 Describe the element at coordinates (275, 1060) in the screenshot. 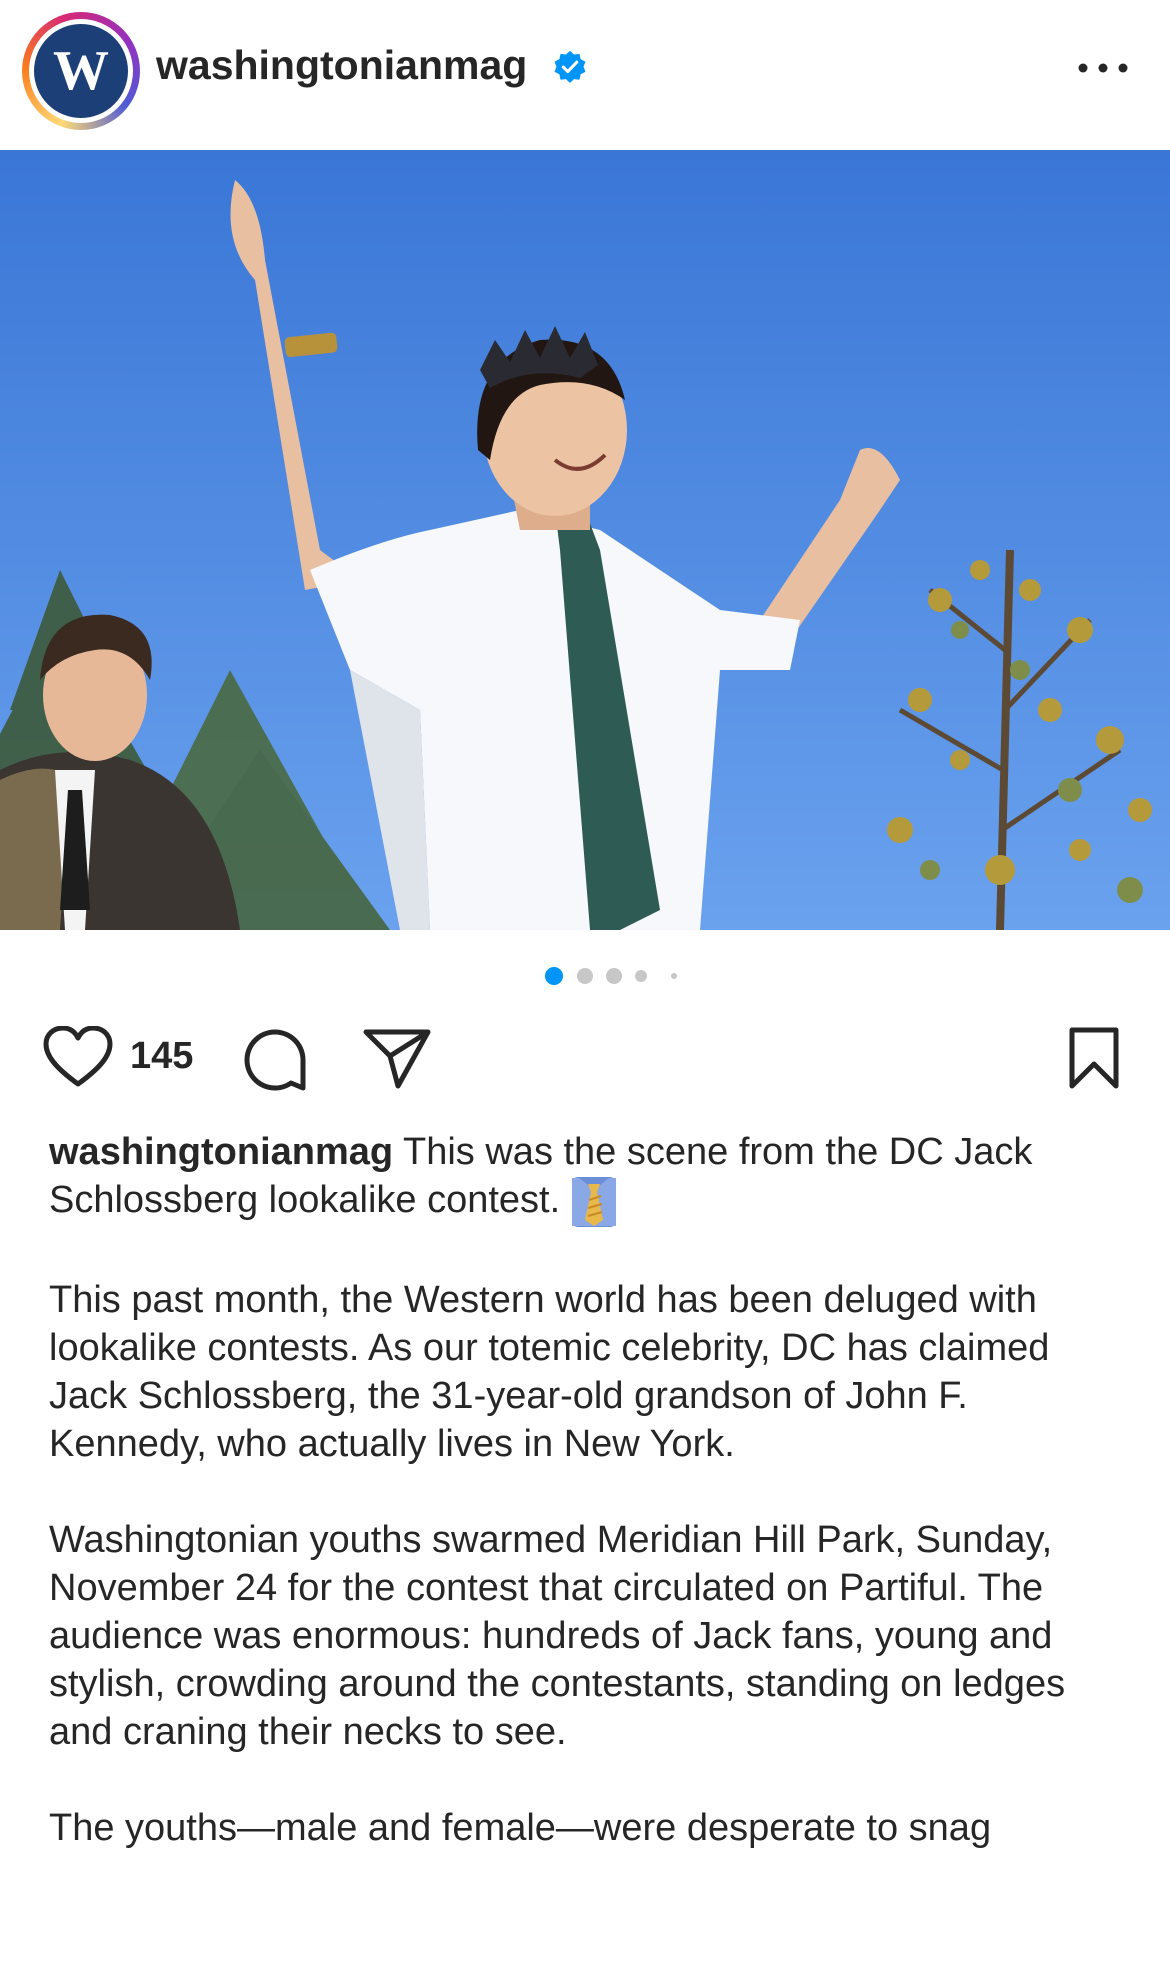

I see `comment-icon` at that location.